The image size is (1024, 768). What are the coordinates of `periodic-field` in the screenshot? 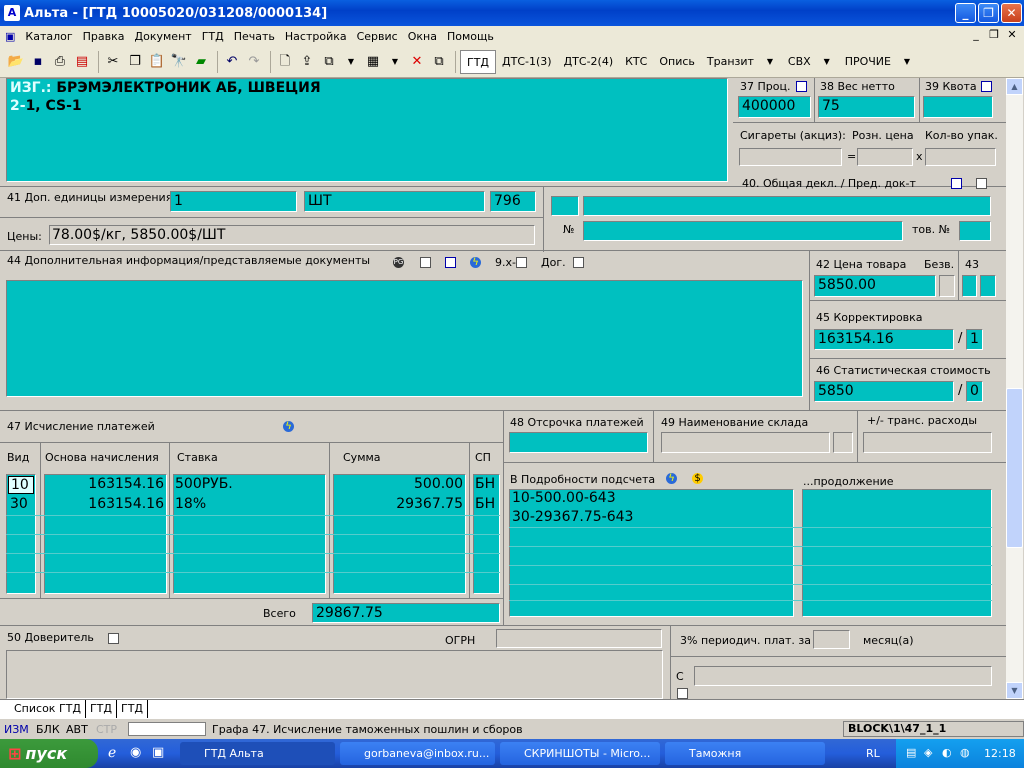 It's located at (831, 639).